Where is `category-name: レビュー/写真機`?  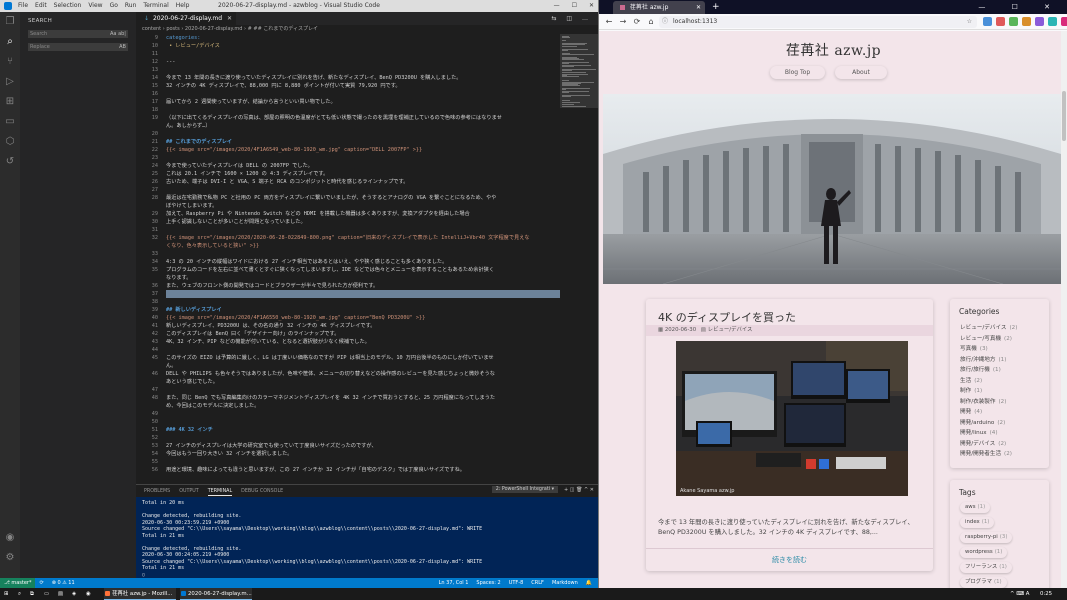 category-name: レビュー/写真機 is located at coordinates (980, 339).